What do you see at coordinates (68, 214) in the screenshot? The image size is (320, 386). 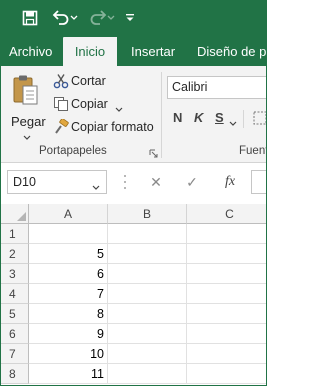 I see `column-header-a: A` at bounding box center [68, 214].